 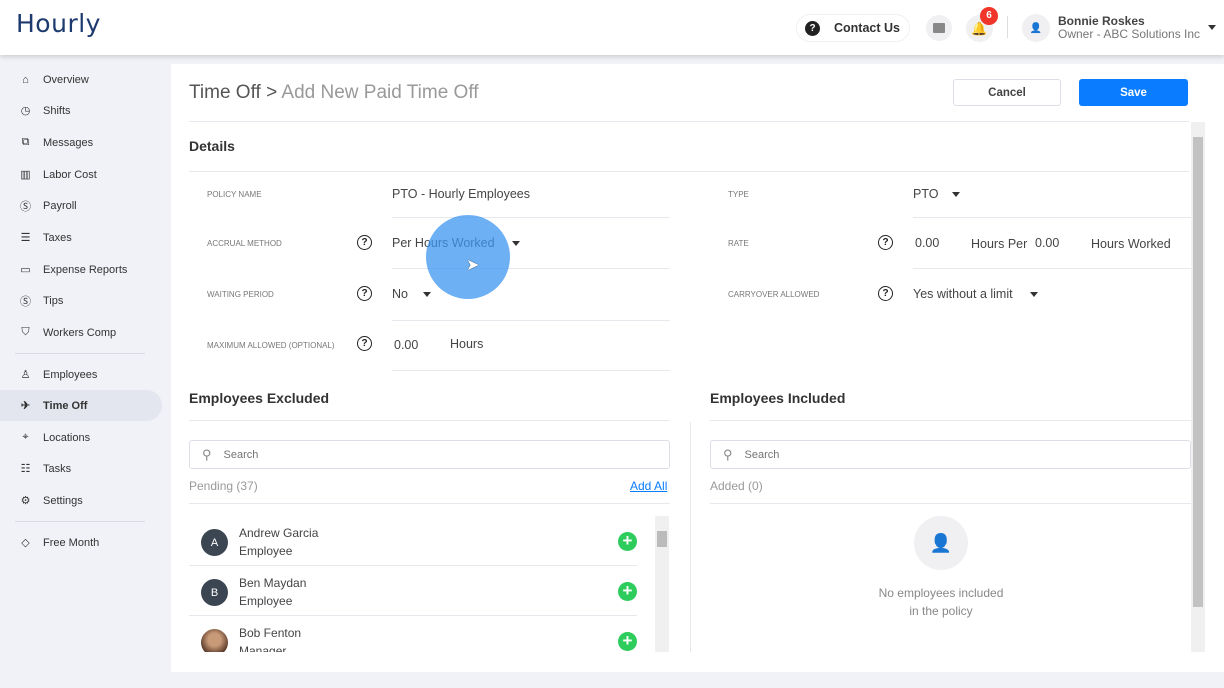 I want to click on list-icon: ☷, so click(x=25, y=469).